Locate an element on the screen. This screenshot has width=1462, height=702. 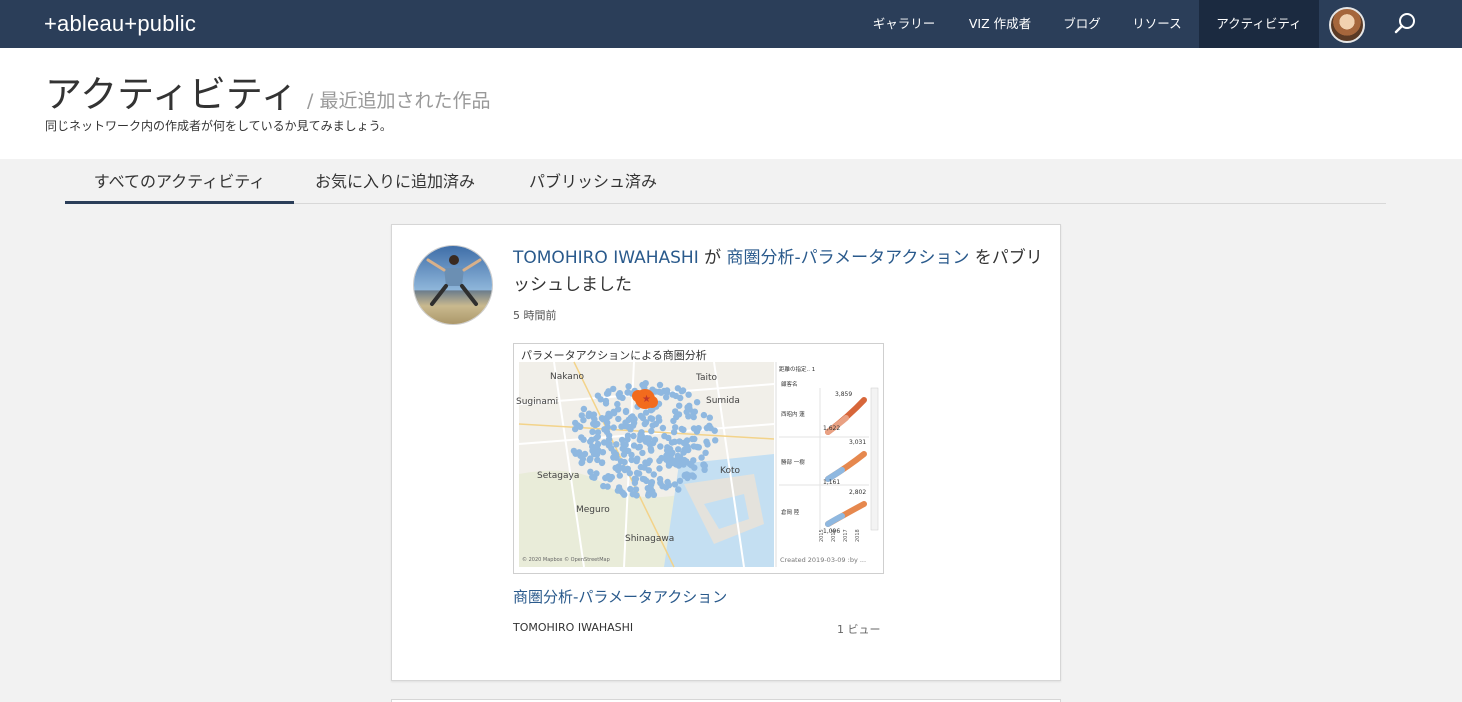
map-label-sumida: Sumida is located at coordinates (723, 401).